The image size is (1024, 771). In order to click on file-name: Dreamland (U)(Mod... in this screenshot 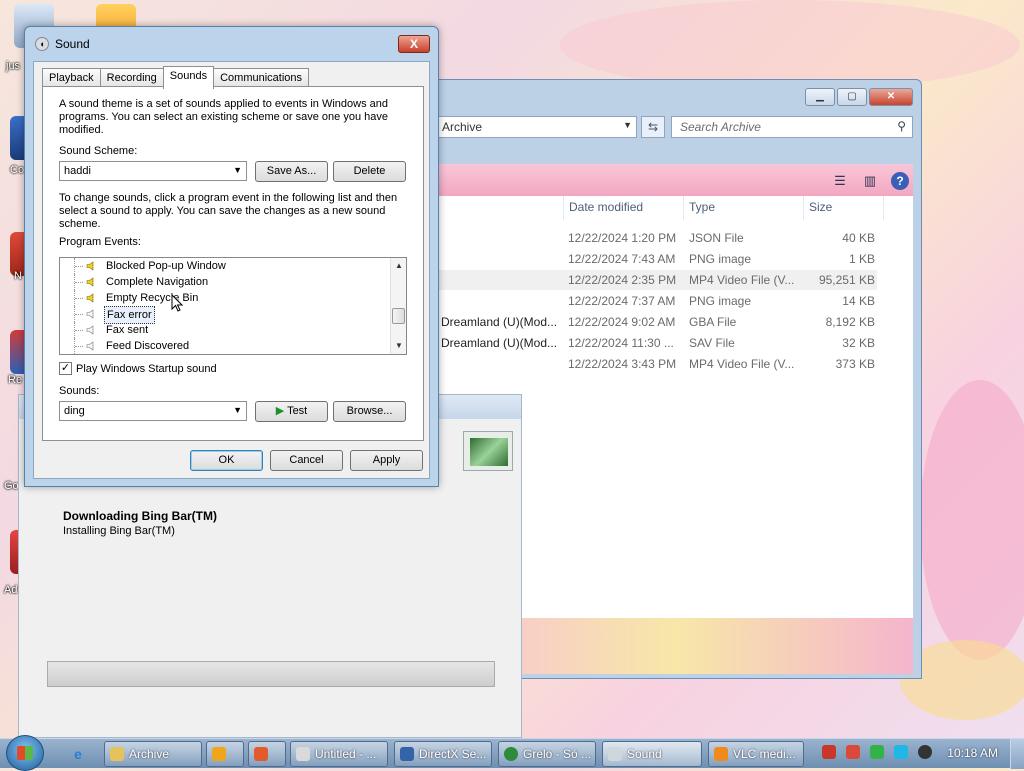, I will do `click(499, 322)`.